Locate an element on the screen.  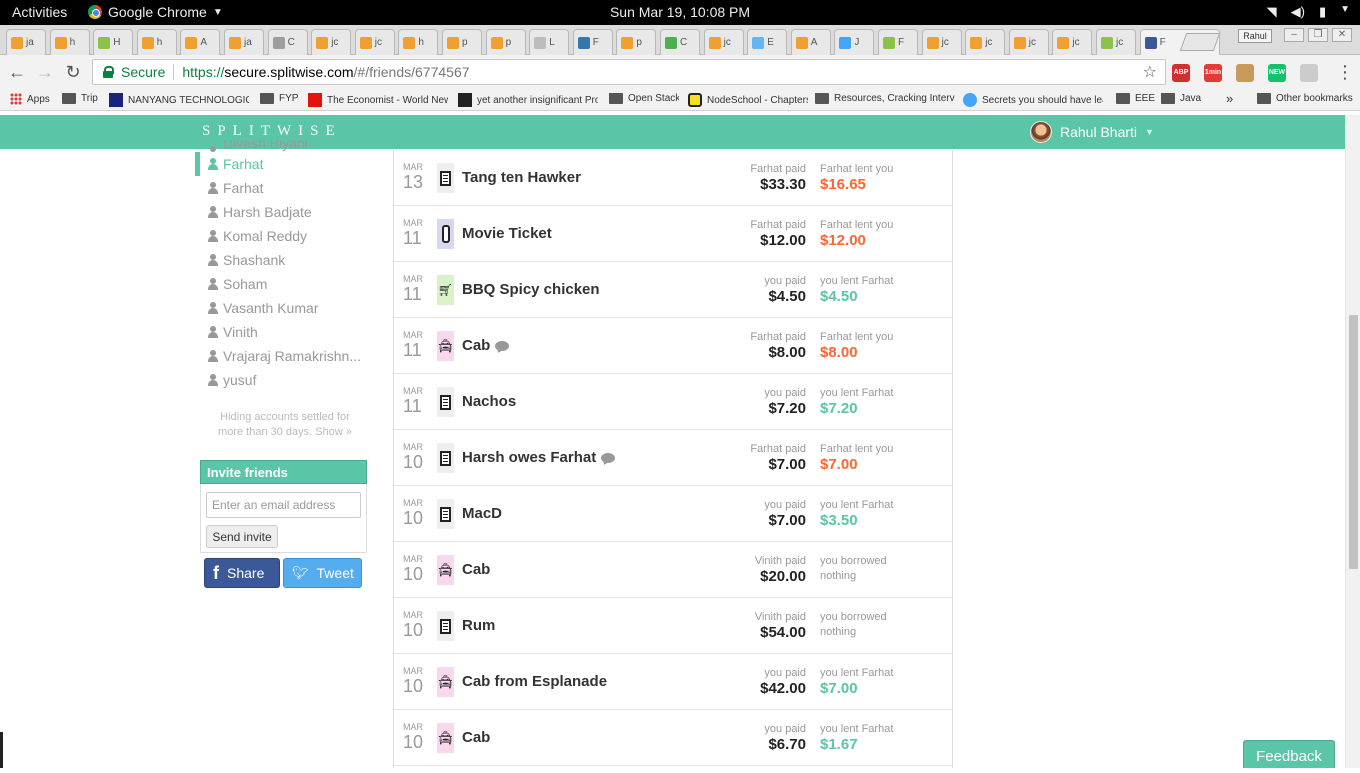
bookmark-item: EEE is located at coordinates (1135, 98).